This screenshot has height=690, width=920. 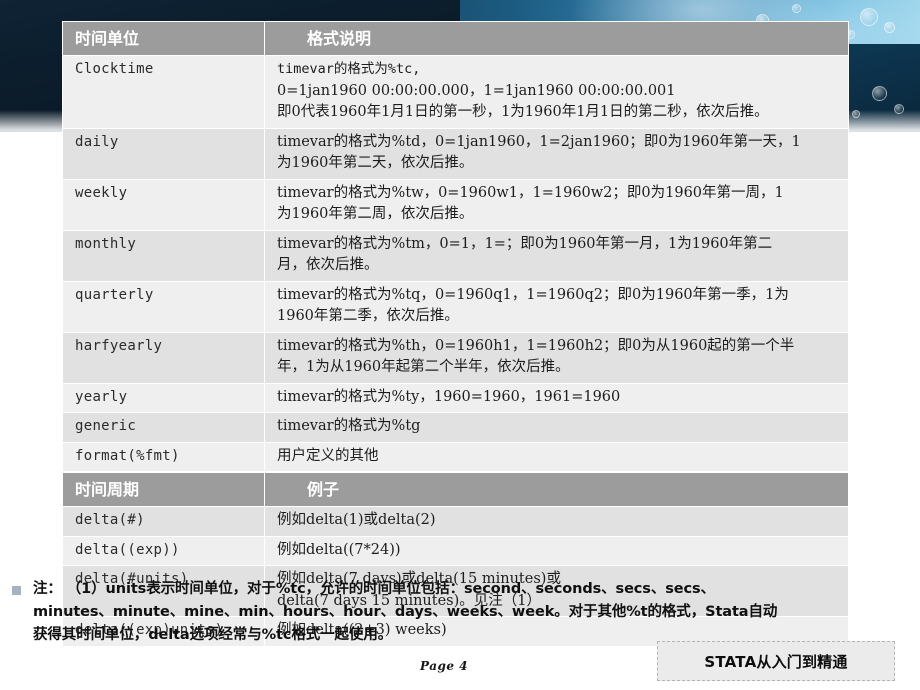 What do you see at coordinates (163, 521) in the screenshot?
I see `cell-time-period: delta(#)` at bounding box center [163, 521].